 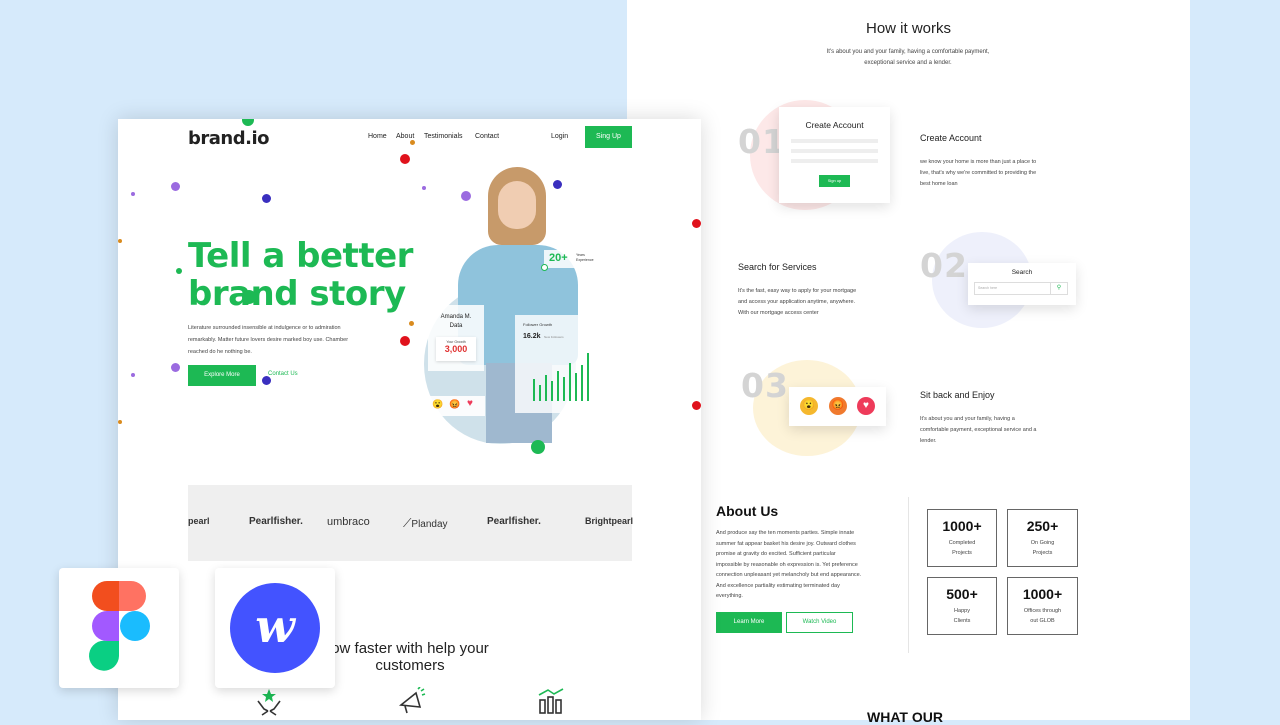 I want to click on angry-emoji-icon: 😡, so click(x=455, y=404).